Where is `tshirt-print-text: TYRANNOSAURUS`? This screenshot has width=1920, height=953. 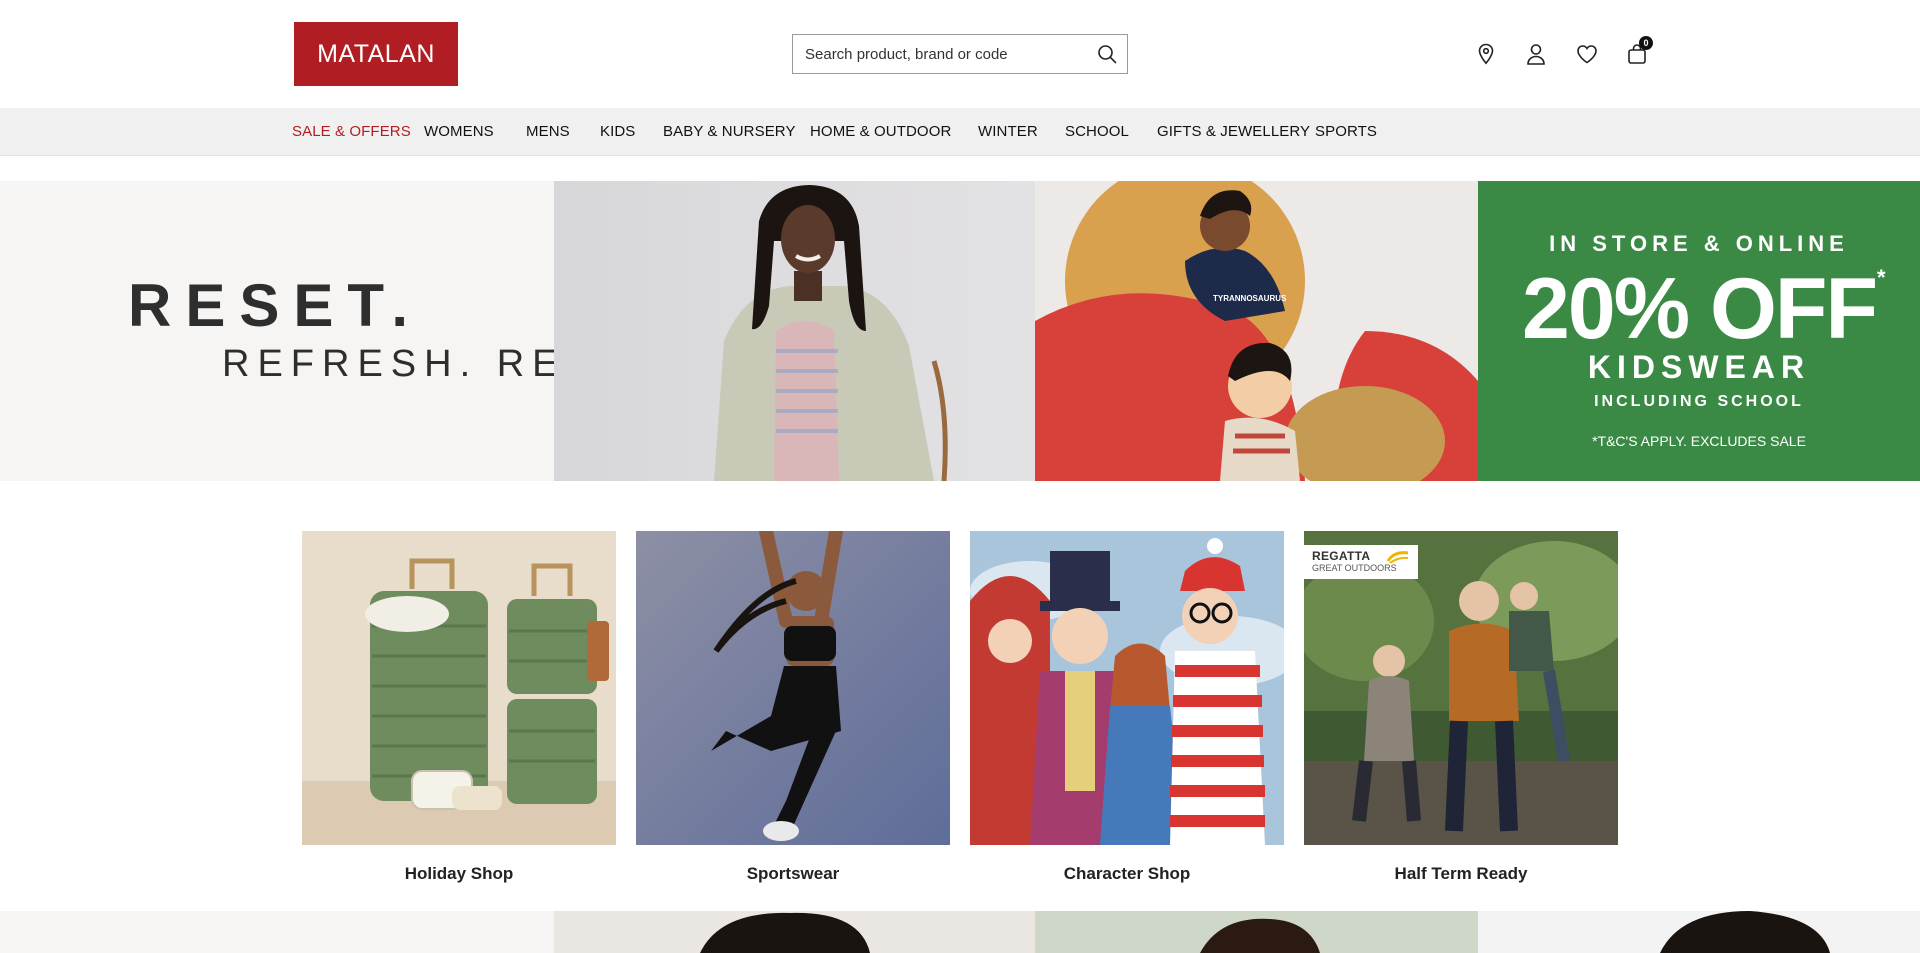 tshirt-print-text: TYRANNOSAURUS is located at coordinates (1250, 298).